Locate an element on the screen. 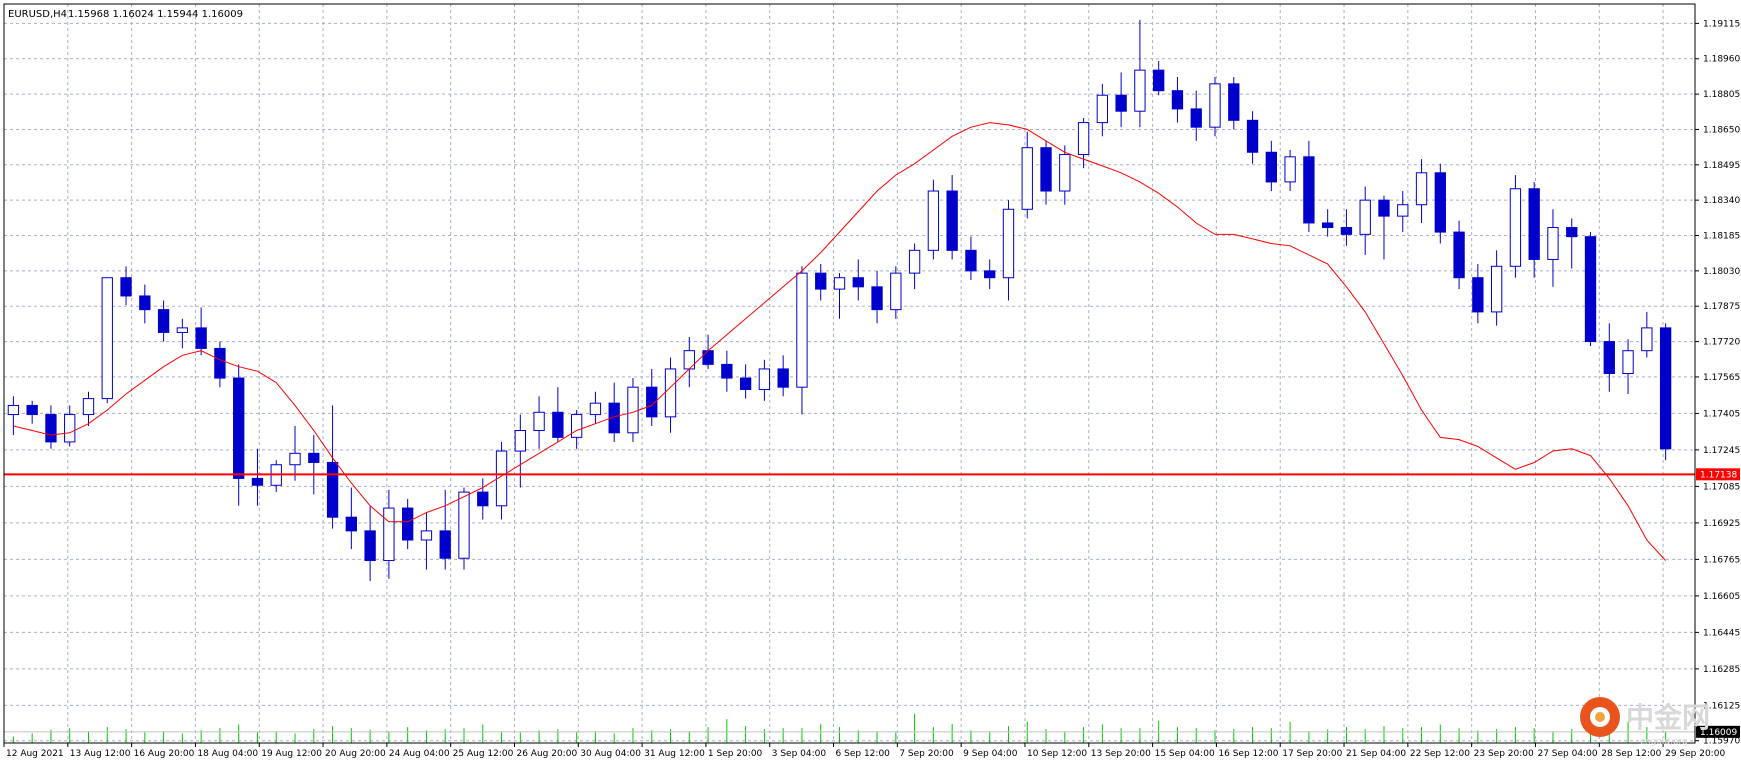  time-tick-label: 24 Aug 04:00 is located at coordinates (419, 754).